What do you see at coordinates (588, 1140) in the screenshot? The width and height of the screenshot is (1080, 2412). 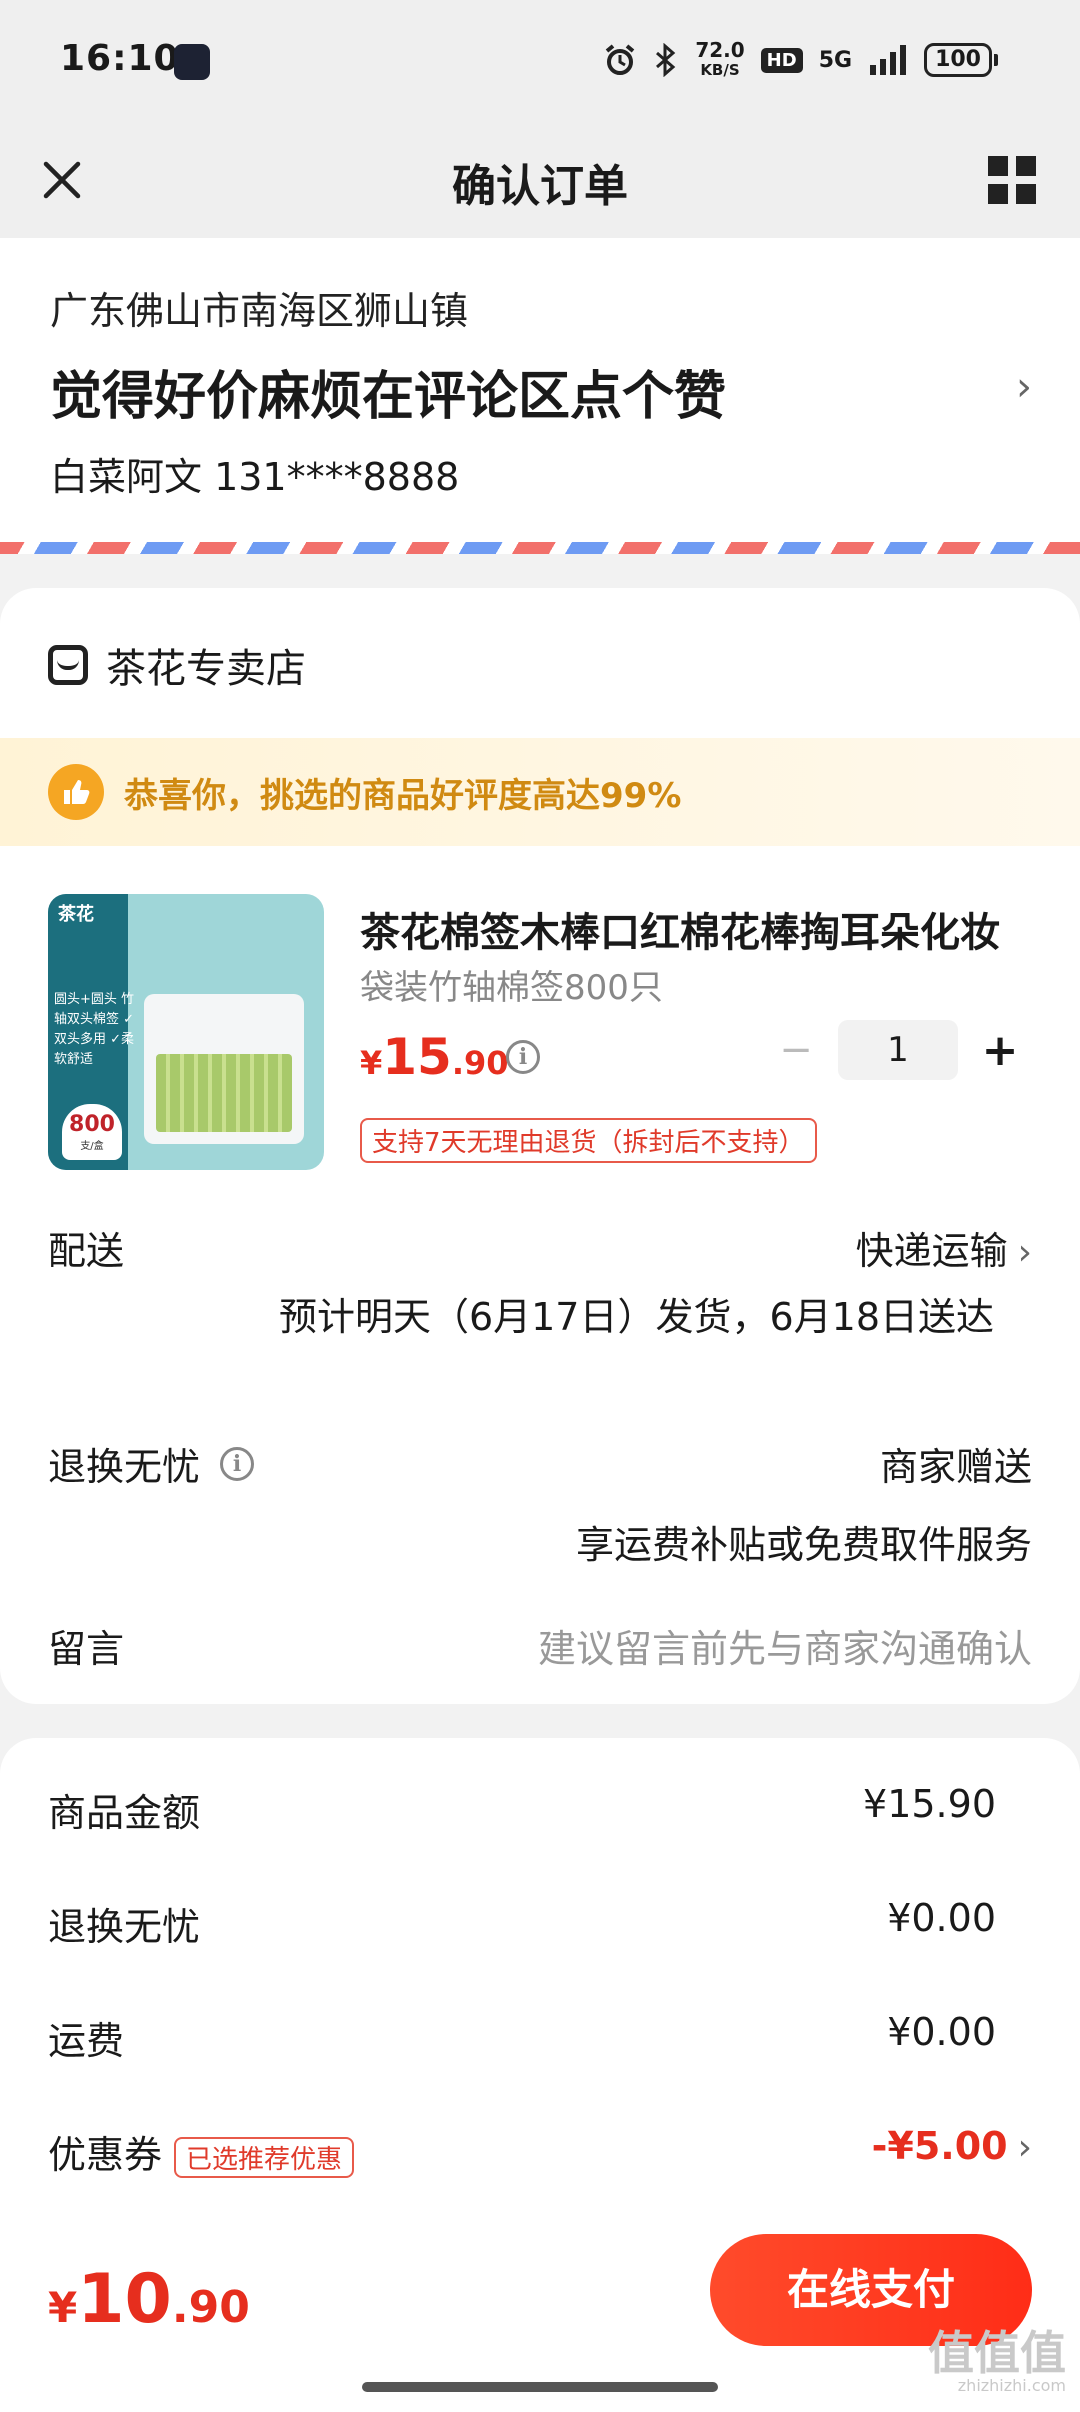 I see `return-policy-tag: 支持7天无理由退货（拆封后不支持）` at bounding box center [588, 1140].